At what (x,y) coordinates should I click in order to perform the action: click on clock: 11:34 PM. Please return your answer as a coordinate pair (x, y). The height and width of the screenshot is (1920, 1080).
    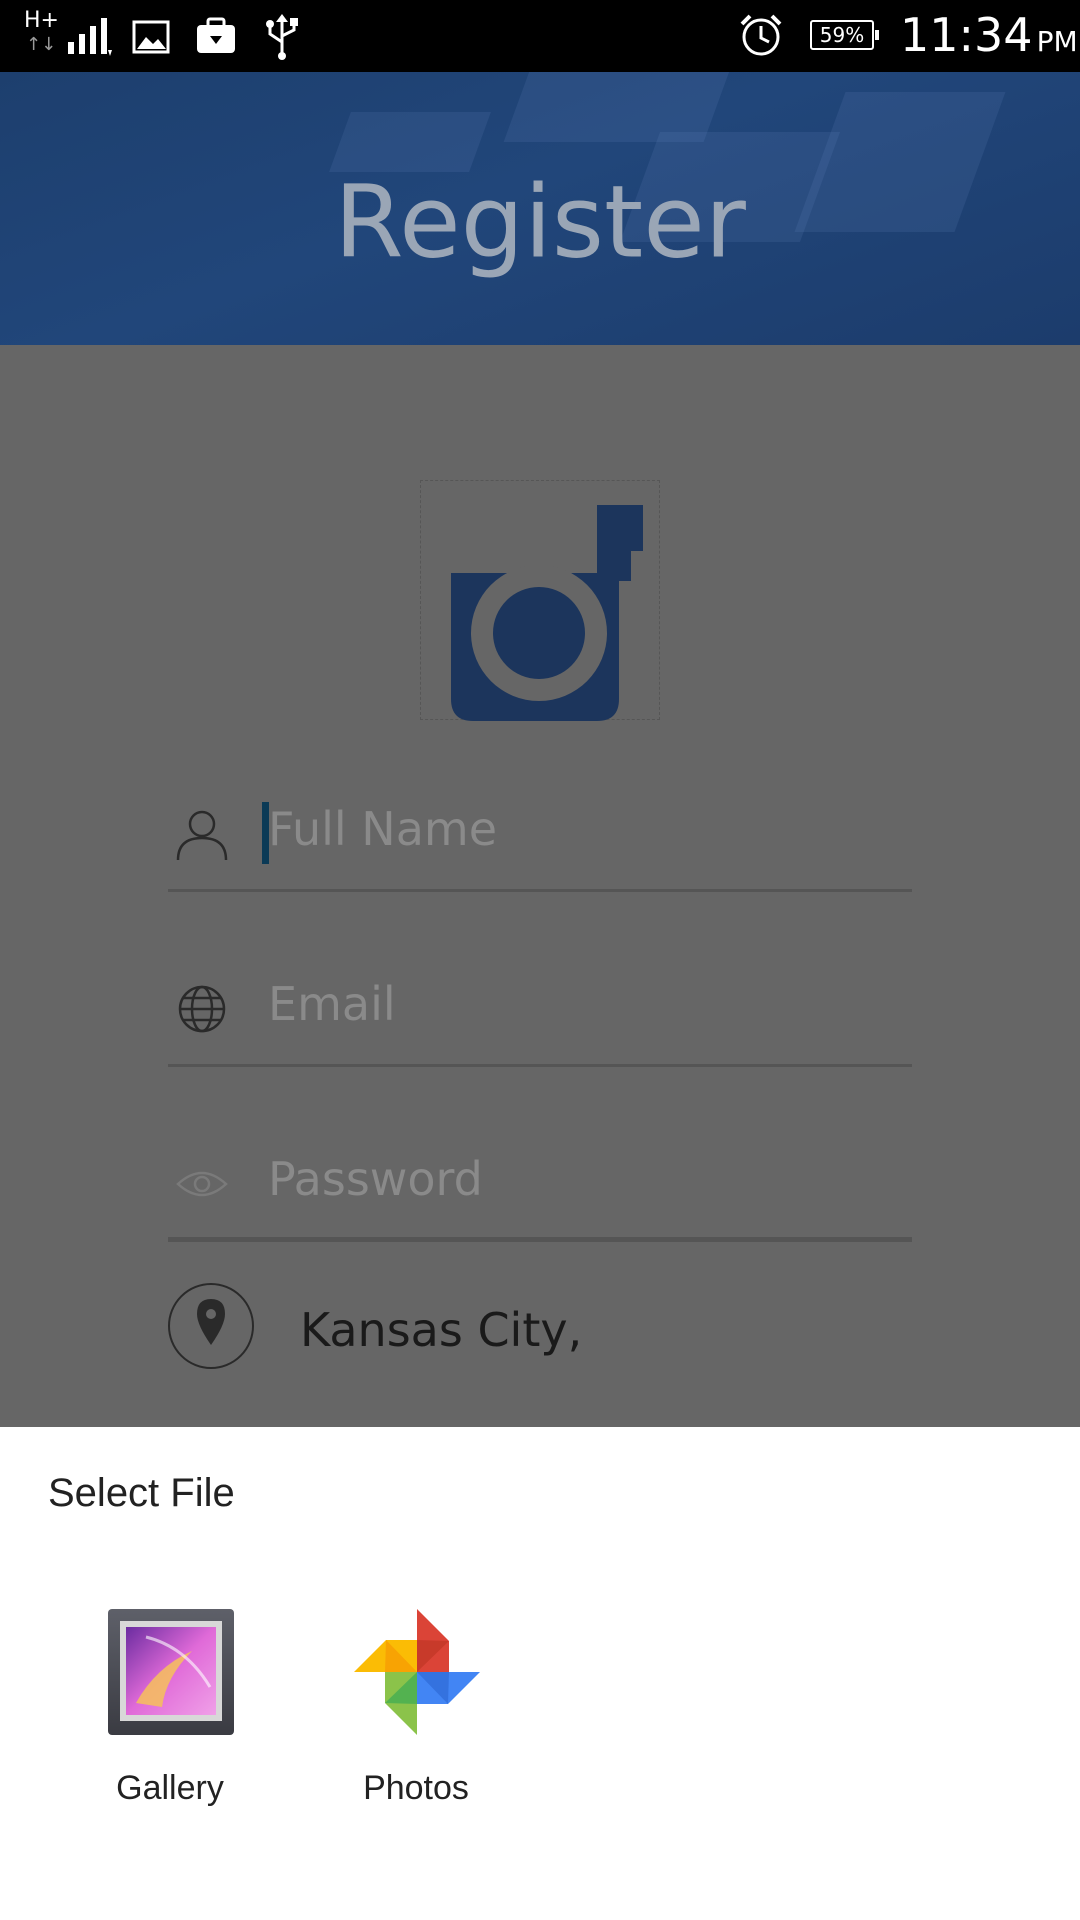
    Looking at the image, I should click on (989, 35).